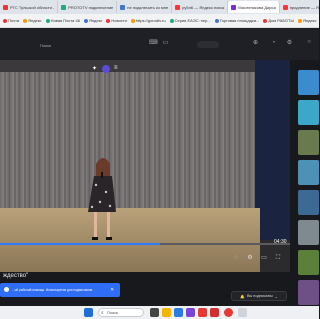 This screenshot has width=320, height=319. What do you see at coordinates (148, 7) in the screenshot?
I see `tab-label: не подключить ко мне` at bounding box center [148, 7].